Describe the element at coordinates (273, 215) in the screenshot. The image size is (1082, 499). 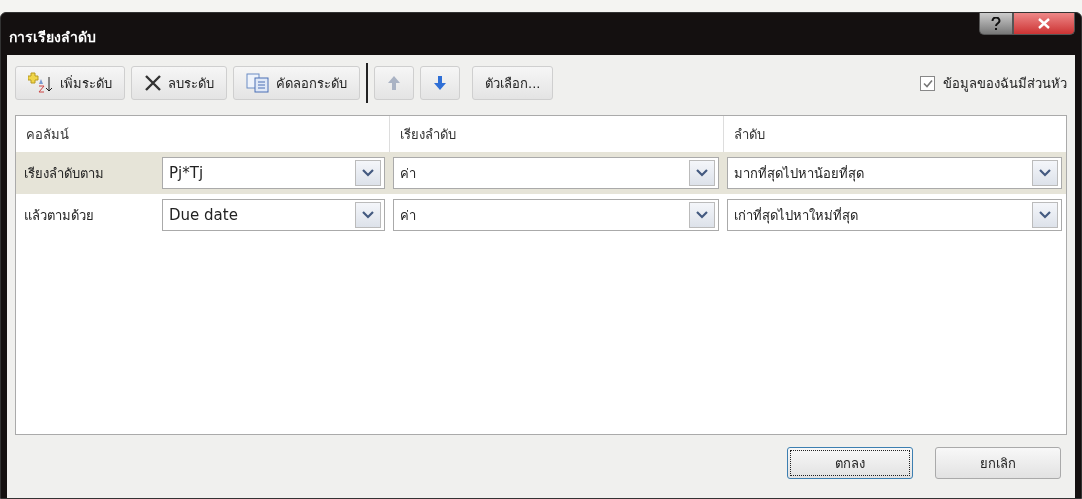
I see `column-dropdown: Due date` at that location.